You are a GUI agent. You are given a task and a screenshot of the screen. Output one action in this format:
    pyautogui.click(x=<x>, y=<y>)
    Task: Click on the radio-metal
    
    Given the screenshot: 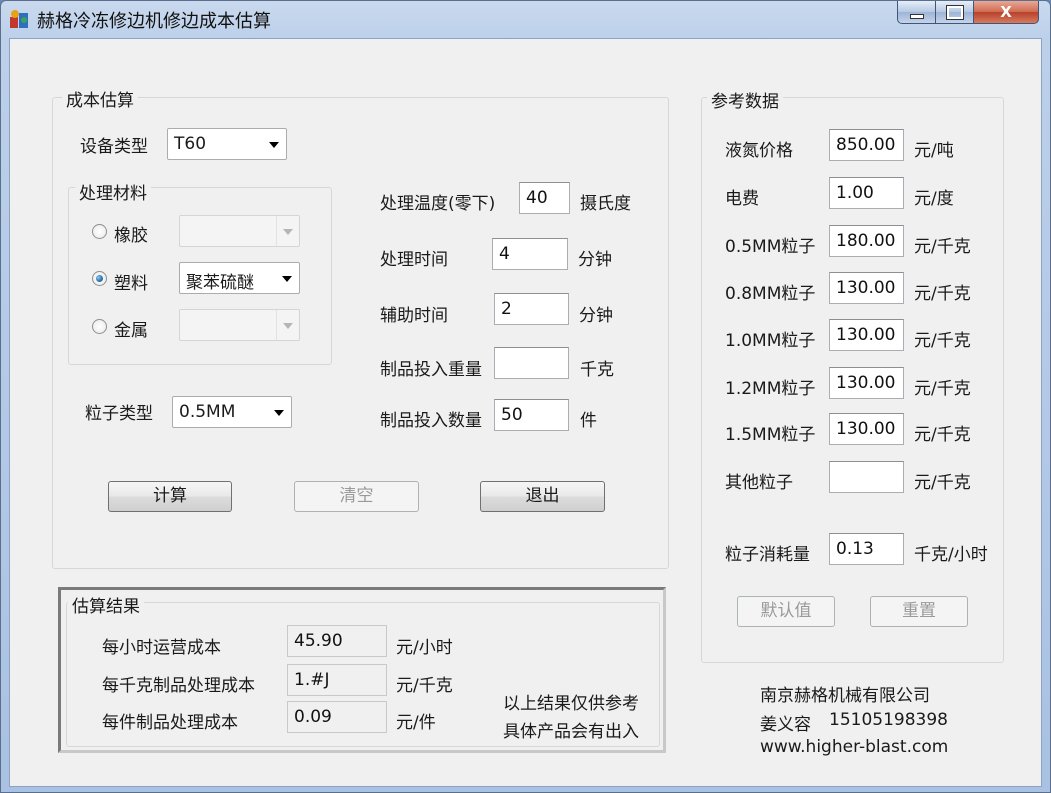 What is the action you would take?
    pyautogui.click(x=99, y=326)
    